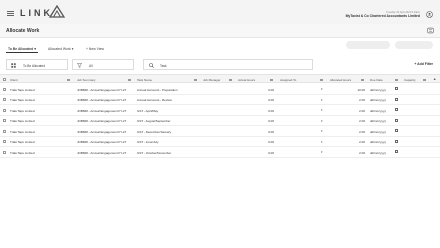 Image resolution: width=440 pixels, height=248 pixels. Describe the element at coordinates (228, 64) in the screenshot. I see `search-input: Task` at that location.